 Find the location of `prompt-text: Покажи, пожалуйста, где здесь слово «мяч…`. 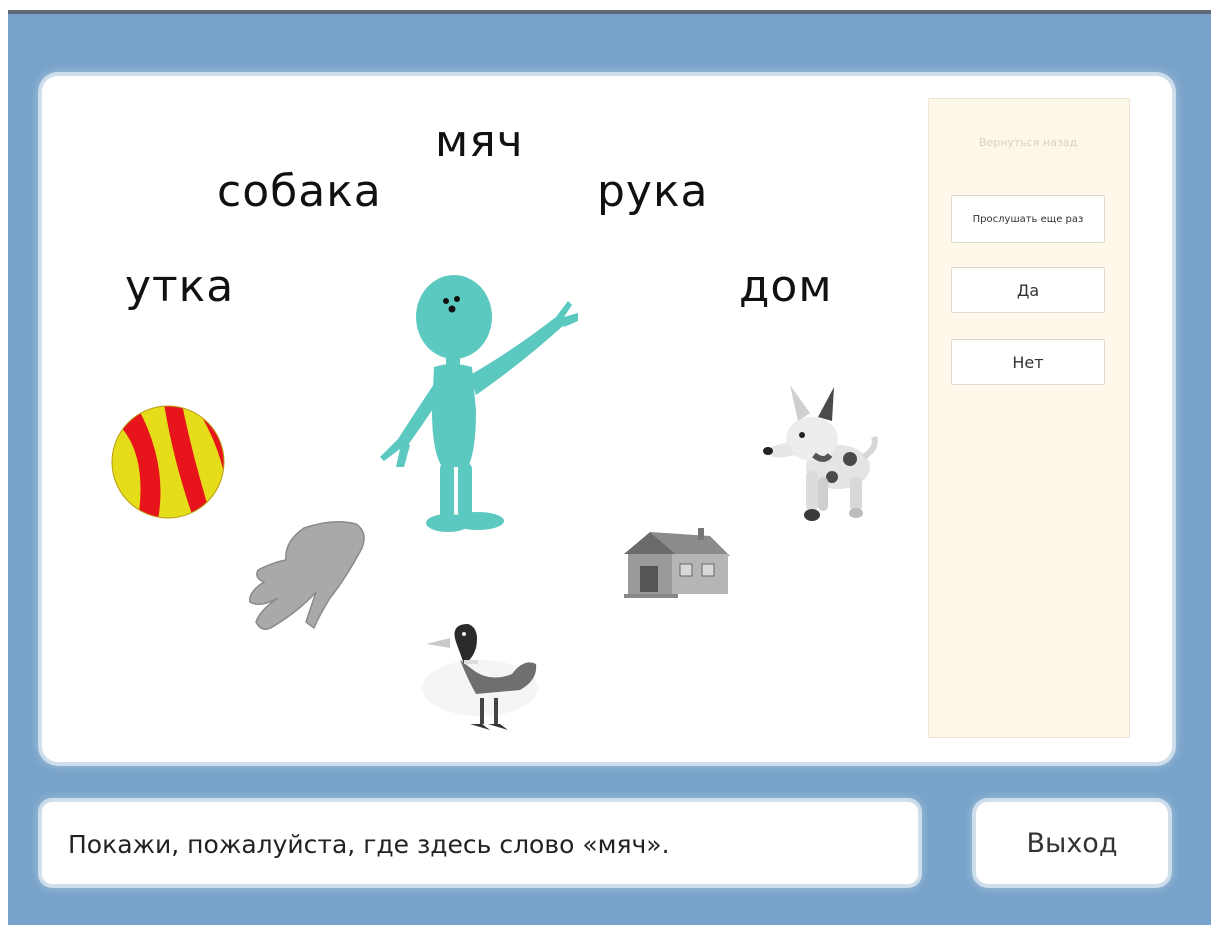

prompt-text: Покажи, пожалуйста, где здесь слово «мяч… is located at coordinates (369, 844).